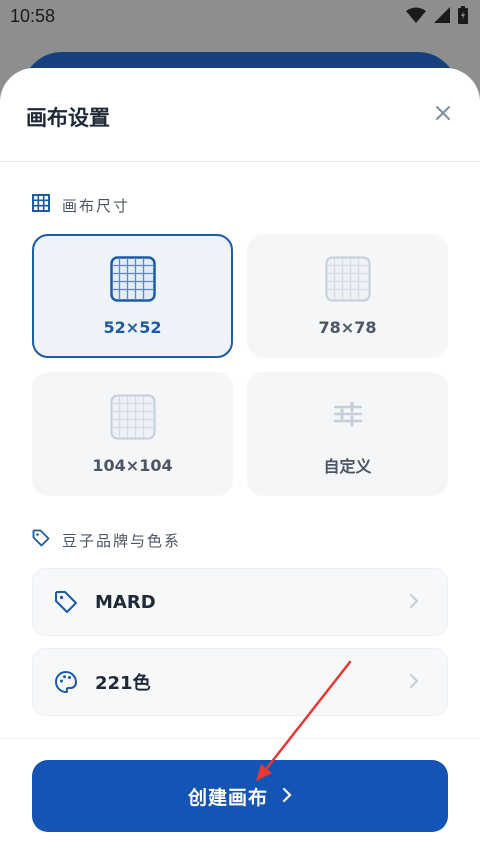 The width and height of the screenshot is (480, 853). Describe the element at coordinates (348, 416) in the screenshot. I see `sliders-icon` at that location.